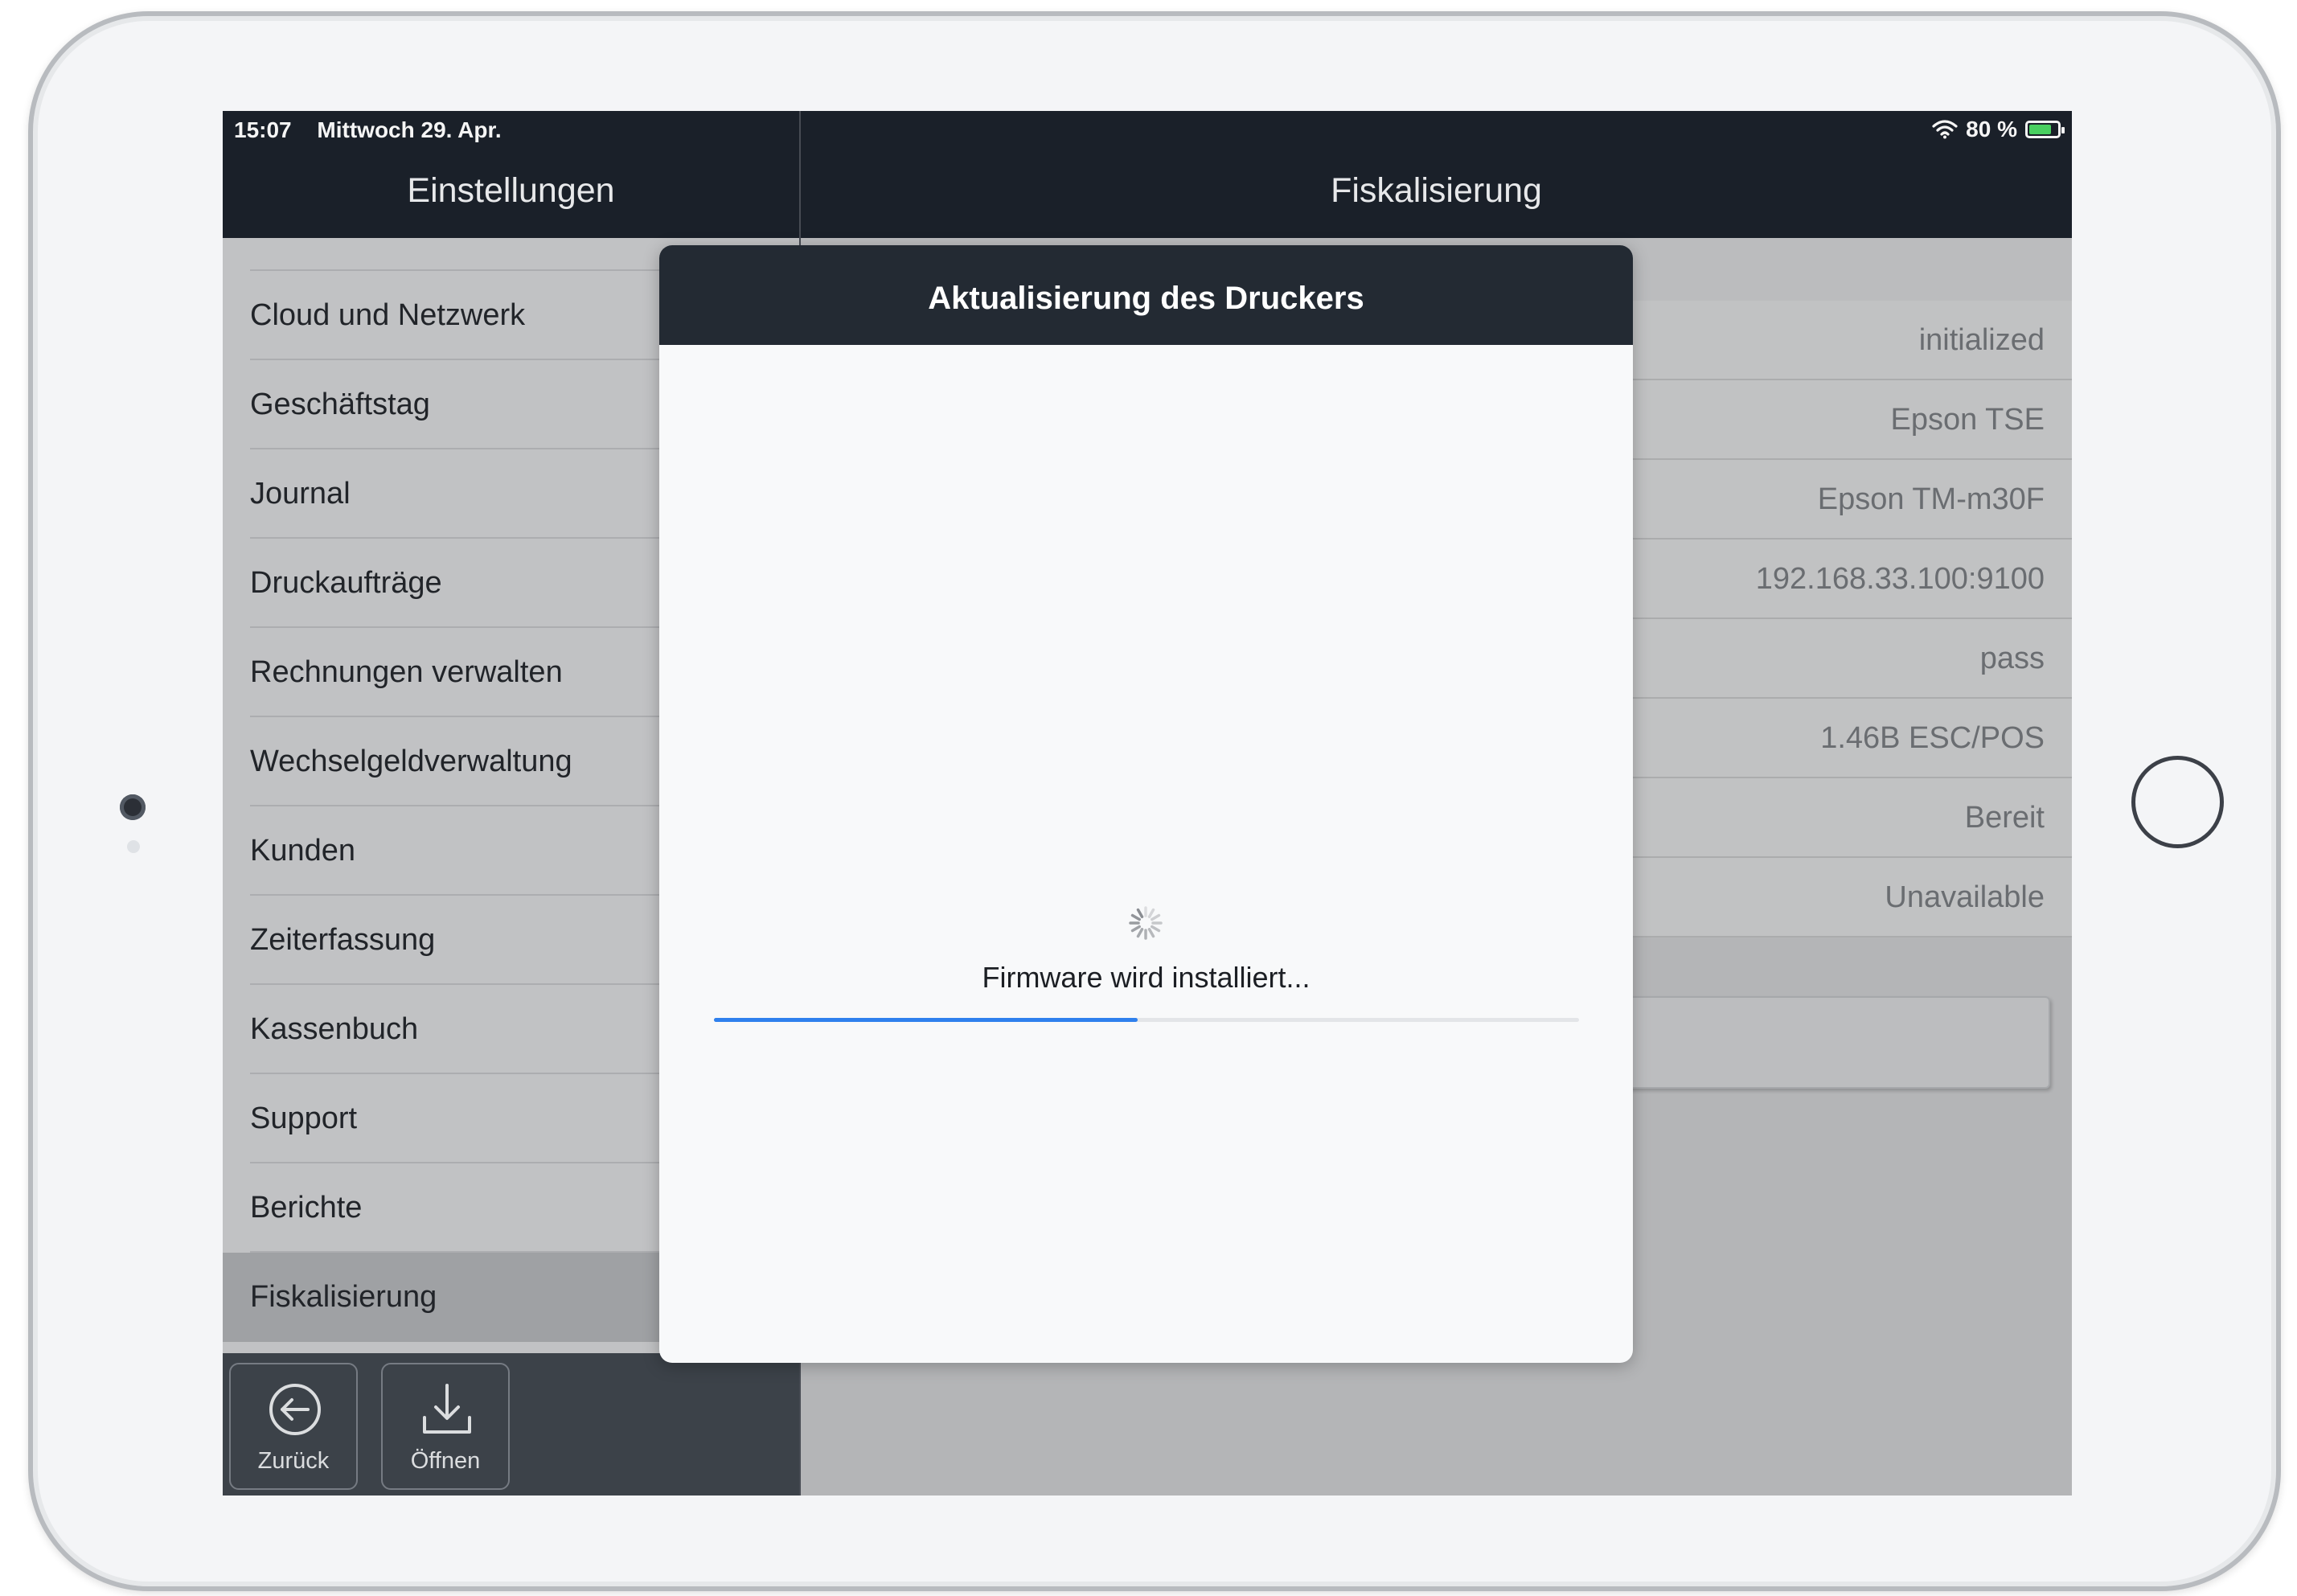 The width and height of the screenshot is (2297, 1596). Describe the element at coordinates (133, 846) in the screenshot. I see `ambient-sensor` at that location.